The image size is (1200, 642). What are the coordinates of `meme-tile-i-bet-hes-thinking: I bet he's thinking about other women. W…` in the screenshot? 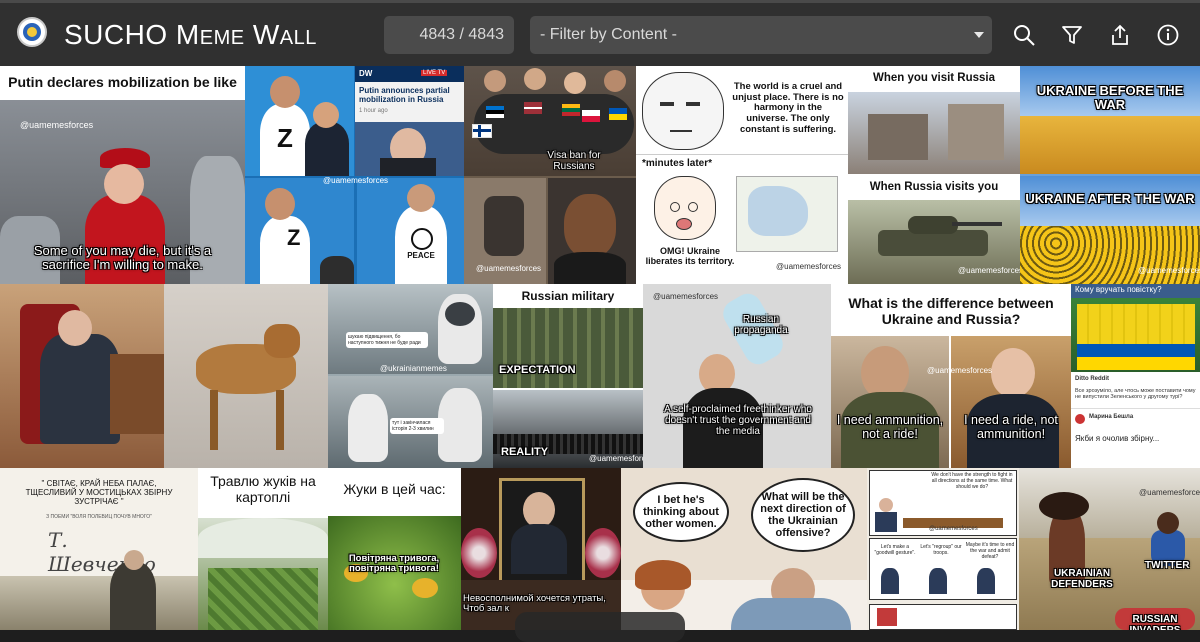 It's located at (744, 549).